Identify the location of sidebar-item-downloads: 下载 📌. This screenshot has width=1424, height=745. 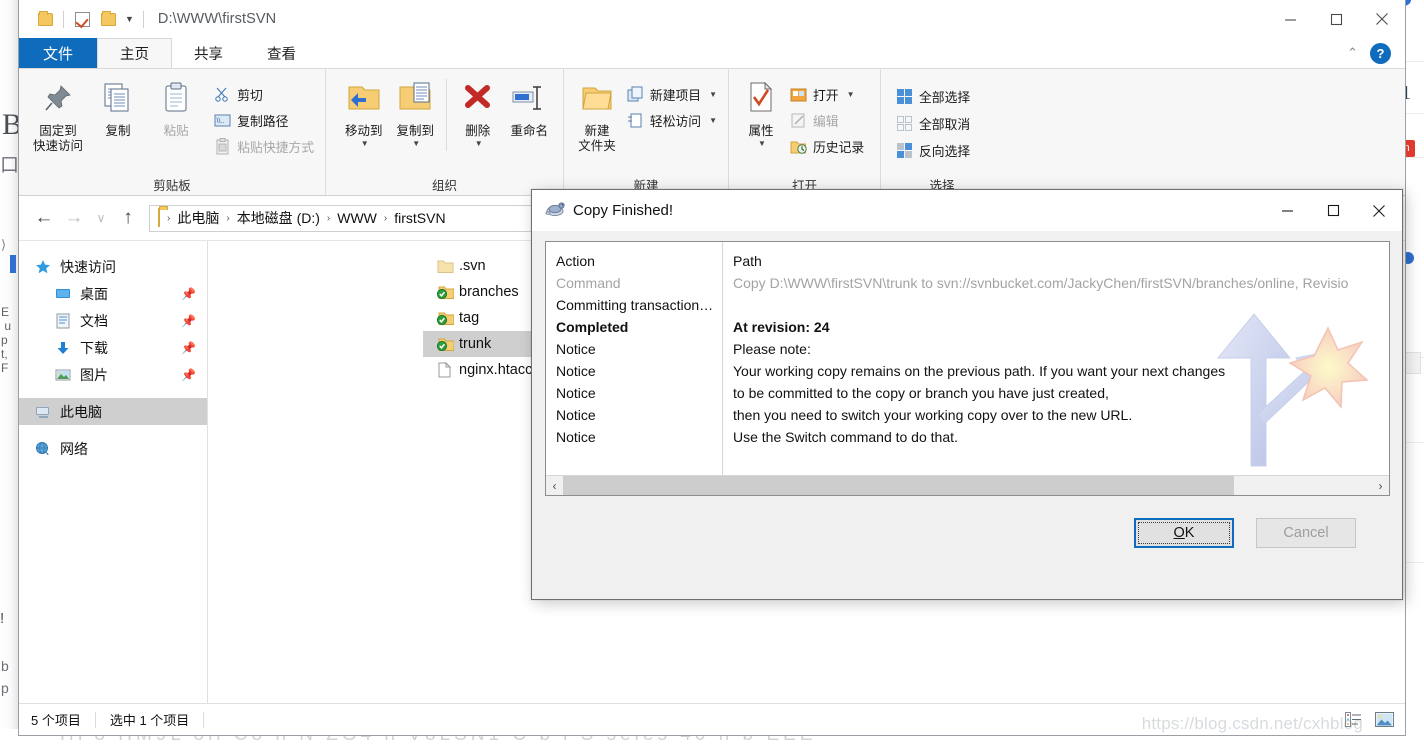
(113, 347).